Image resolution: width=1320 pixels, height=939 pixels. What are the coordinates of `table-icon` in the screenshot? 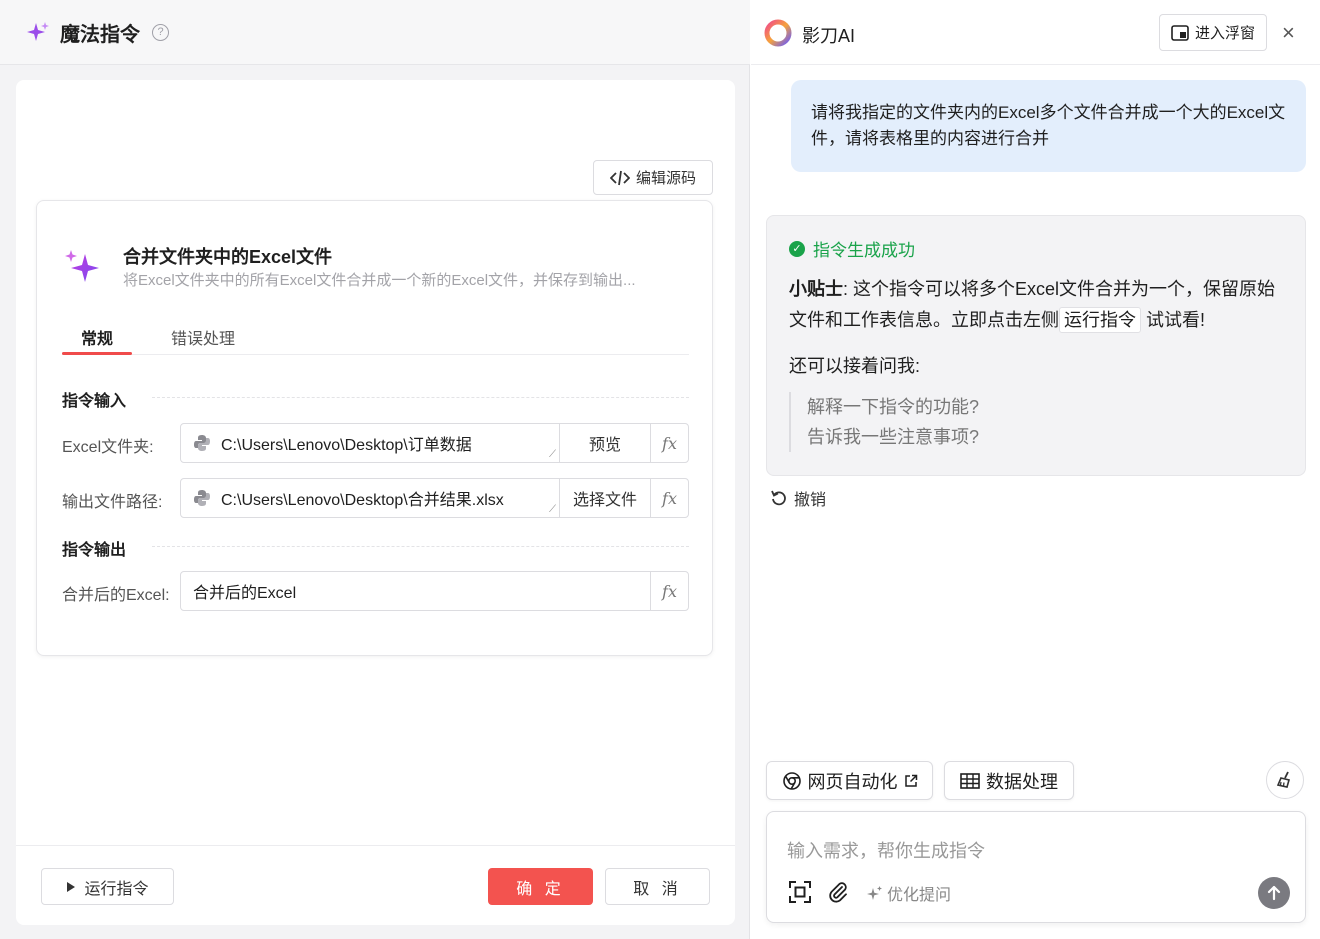 It's located at (970, 780).